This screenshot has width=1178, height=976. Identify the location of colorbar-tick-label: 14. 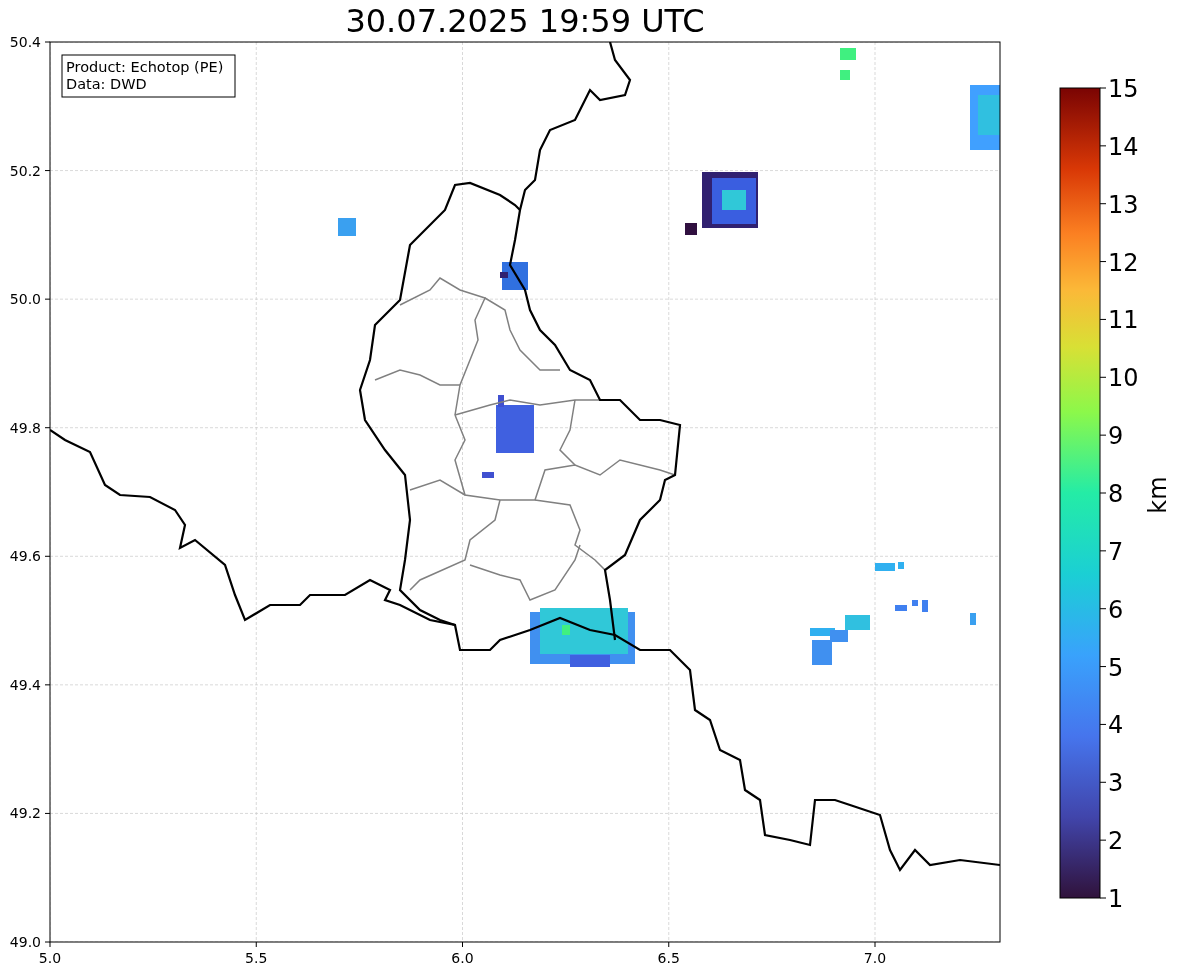
(1123, 146).